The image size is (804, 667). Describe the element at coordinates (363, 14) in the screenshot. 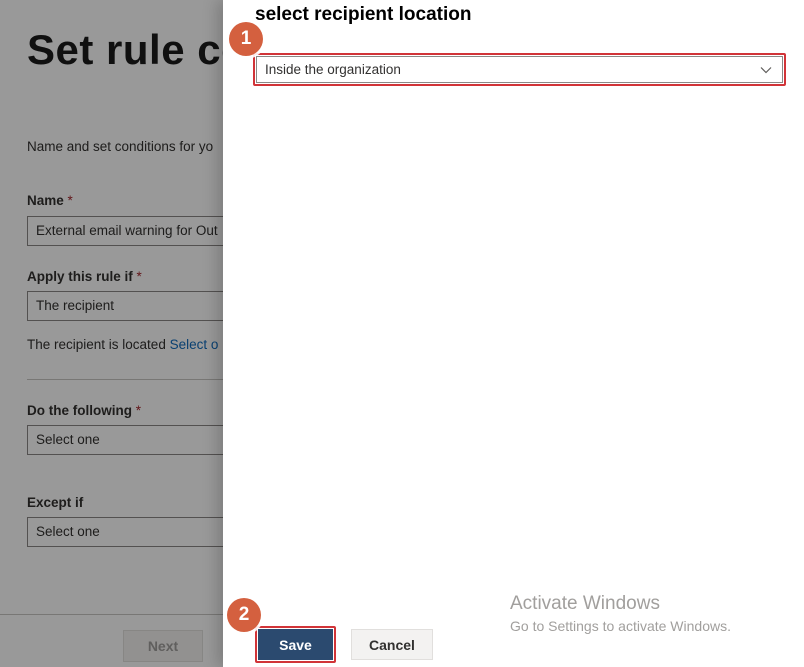

I see `panel-title: select recipient location` at that location.